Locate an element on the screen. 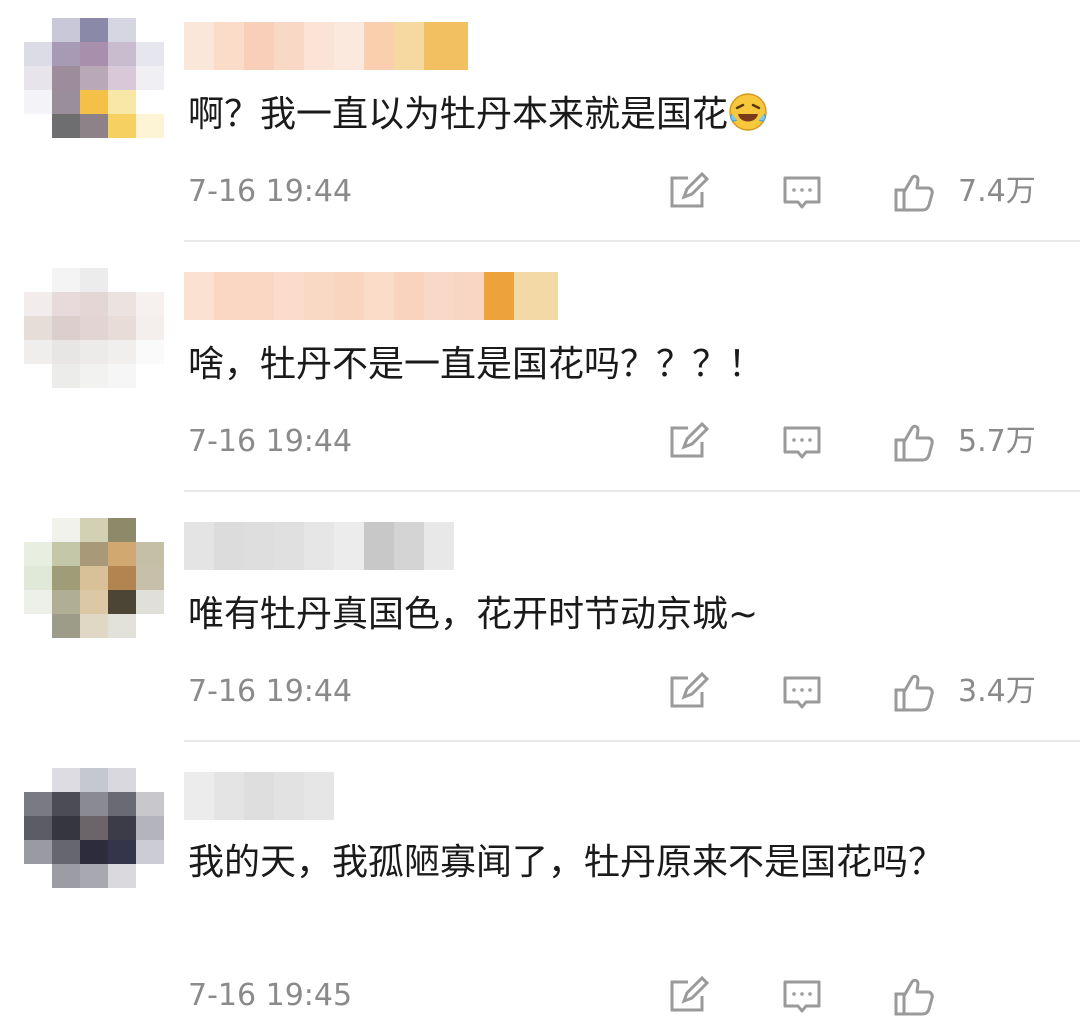 The image size is (1080, 1022). comment-body: 唯有牡丹真国色，花开时节动京城~ is located at coordinates (473, 614).